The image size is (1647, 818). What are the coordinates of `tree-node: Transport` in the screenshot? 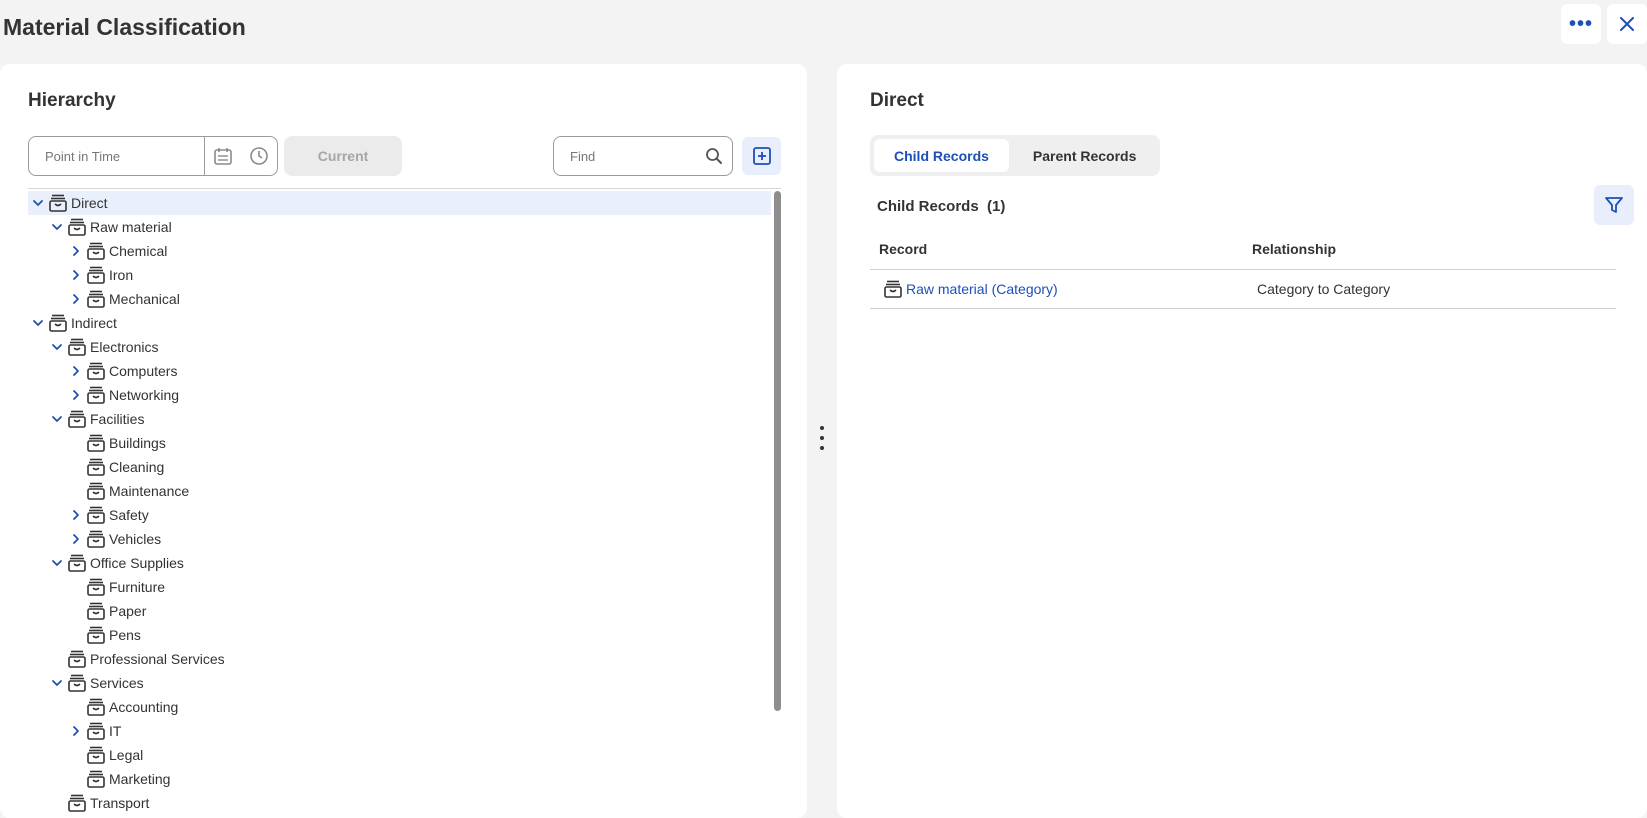 It's located at (399, 803).